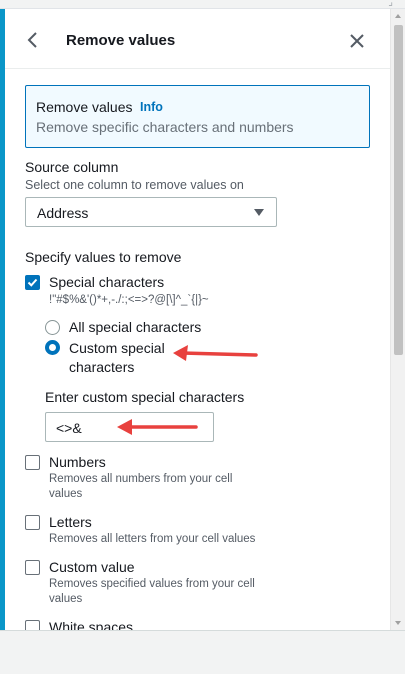  Describe the element at coordinates (152, 584) in the screenshot. I see `custom-value-description: Removes specified values from your cell` at that location.